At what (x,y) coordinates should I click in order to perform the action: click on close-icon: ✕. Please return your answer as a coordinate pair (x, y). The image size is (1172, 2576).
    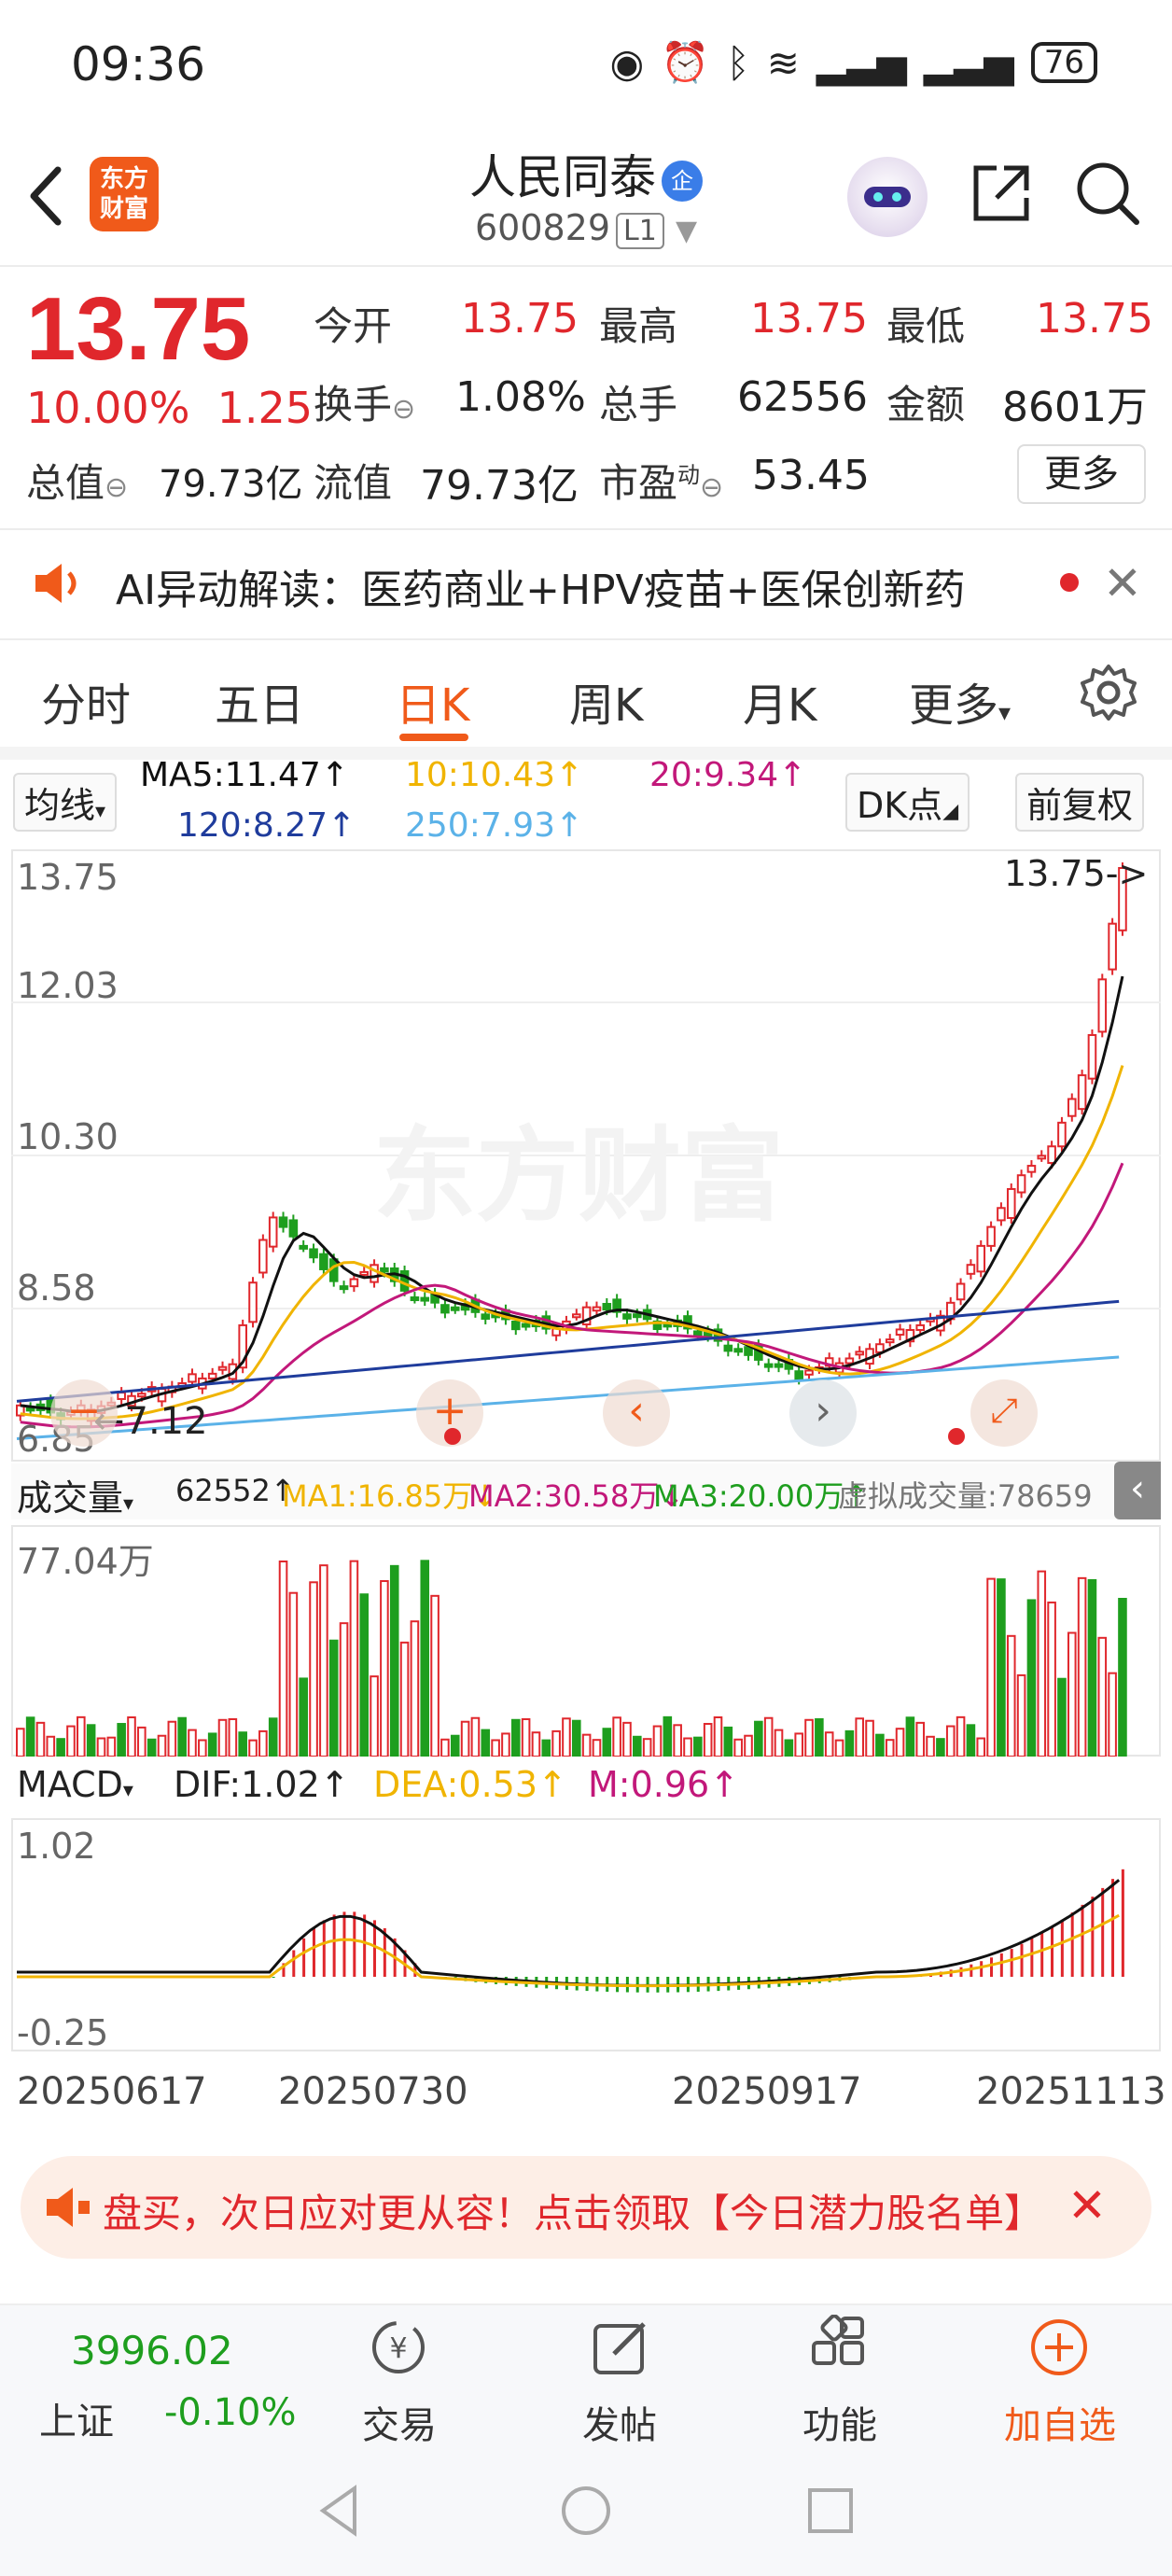
    Looking at the image, I should click on (1122, 583).